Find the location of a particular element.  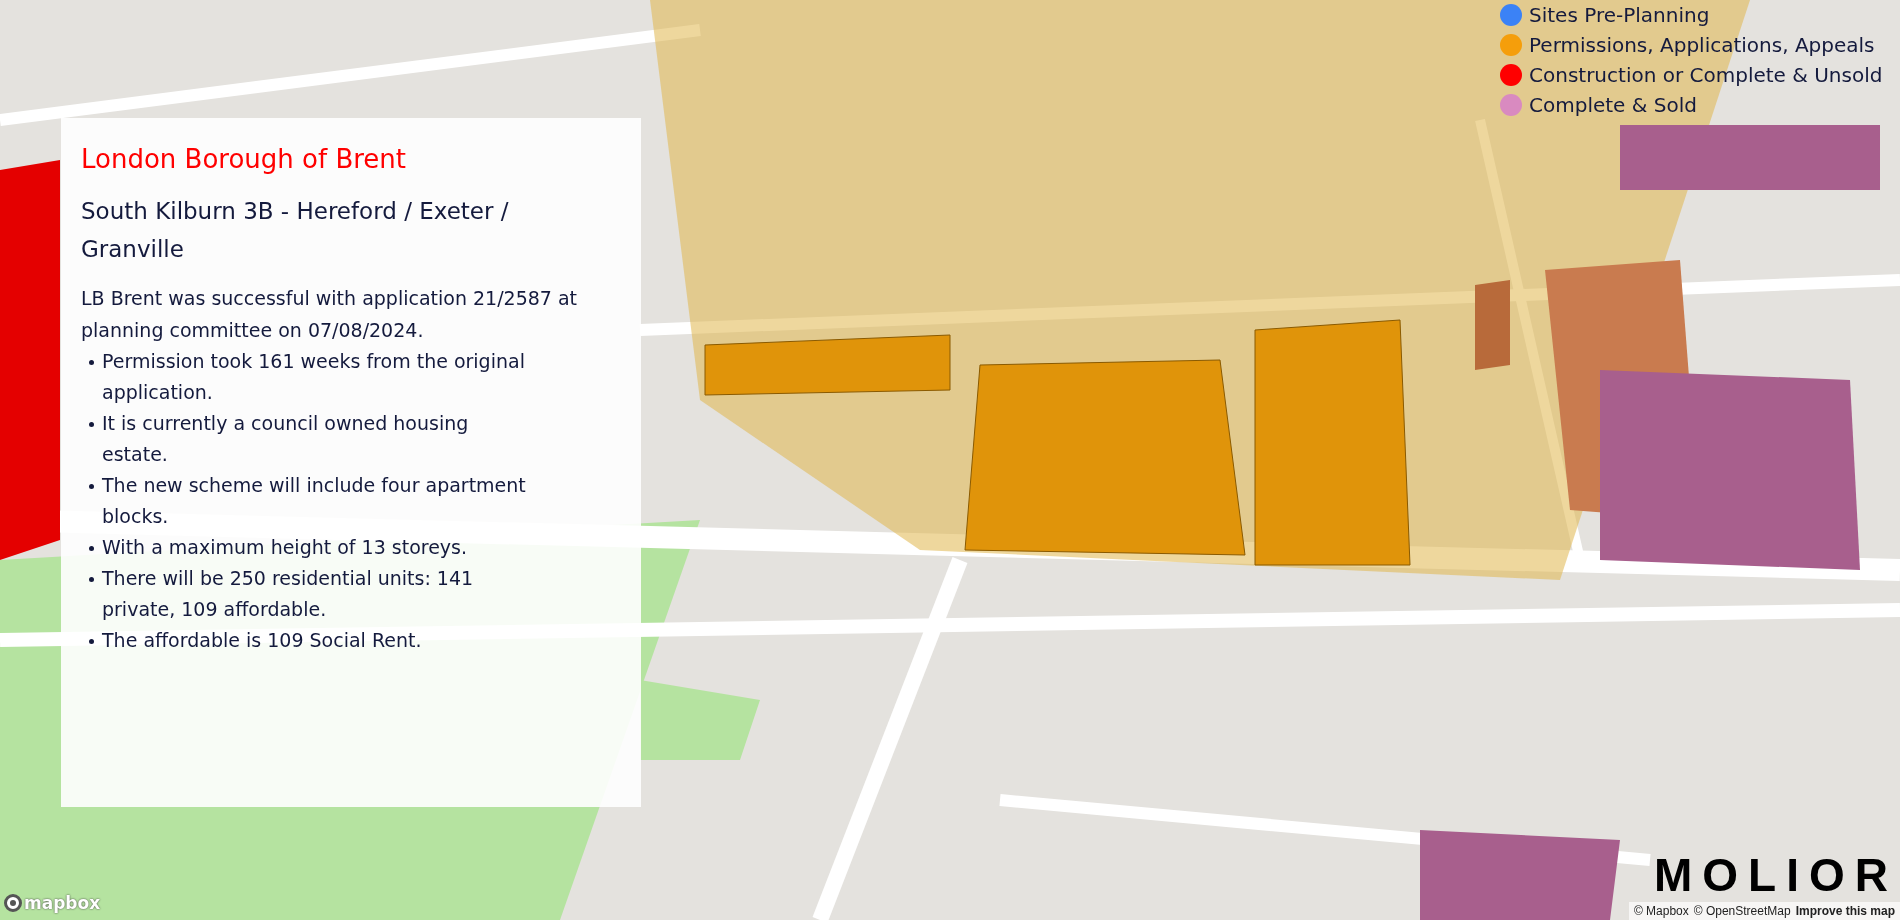

legend-label: Complete & Sold is located at coordinates (1613, 105).